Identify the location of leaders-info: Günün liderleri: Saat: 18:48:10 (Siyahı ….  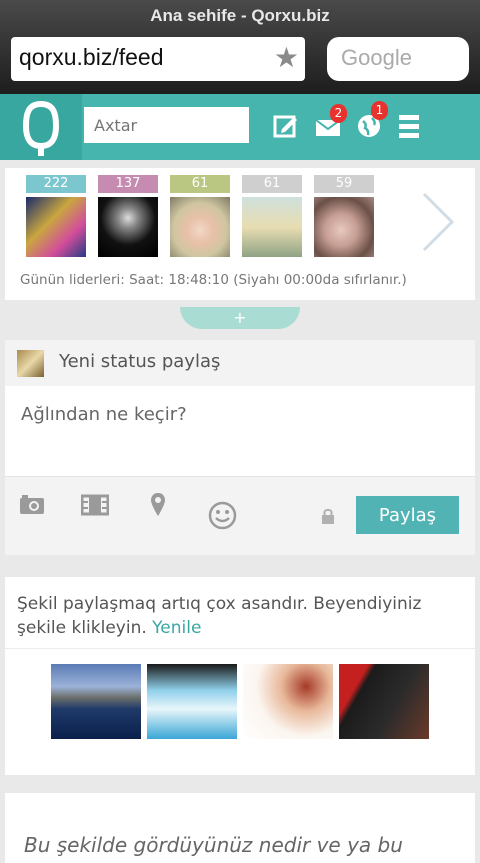
(213, 280).